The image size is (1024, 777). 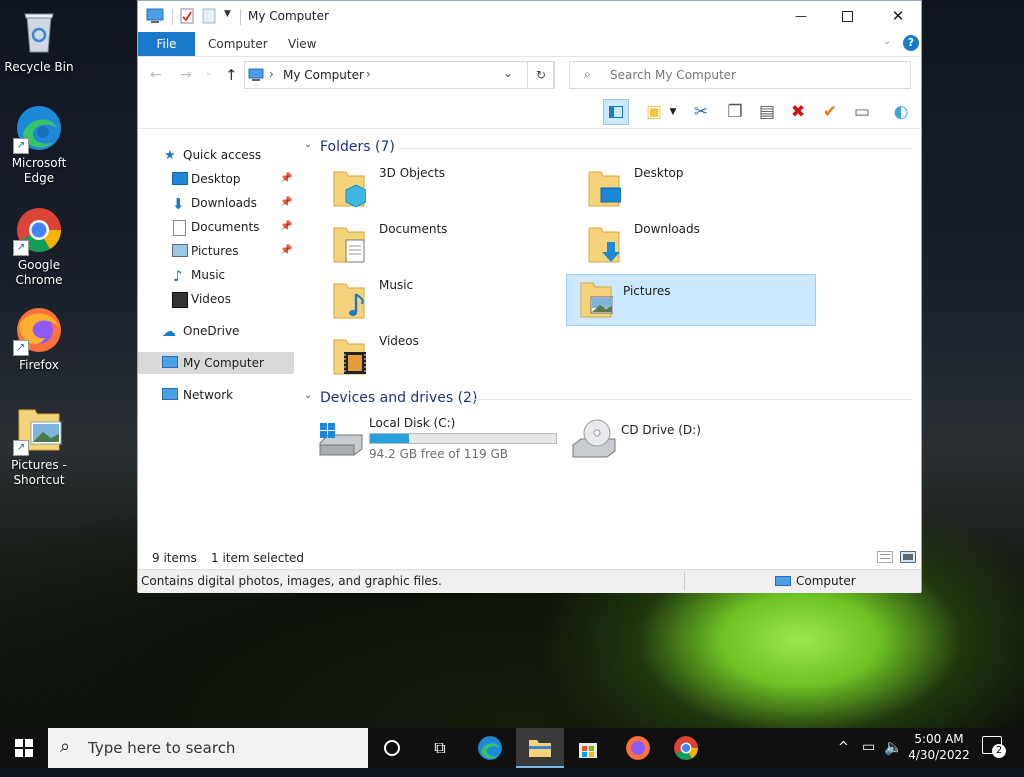 What do you see at coordinates (413, 229) in the screenshot?
I see `item-label: Documents` at bounding box center [413, 229].